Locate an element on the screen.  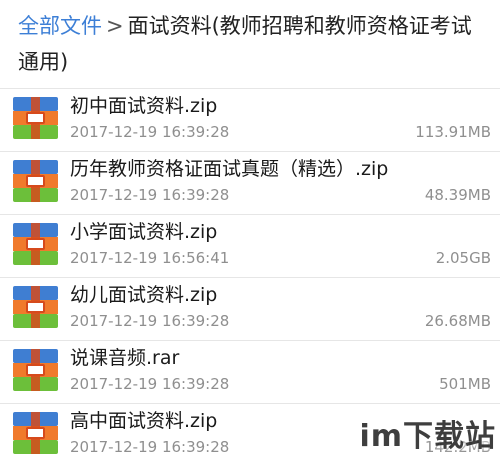
file-date: 2017-12-19 16:56:41 is located at coordinates (150, 258).